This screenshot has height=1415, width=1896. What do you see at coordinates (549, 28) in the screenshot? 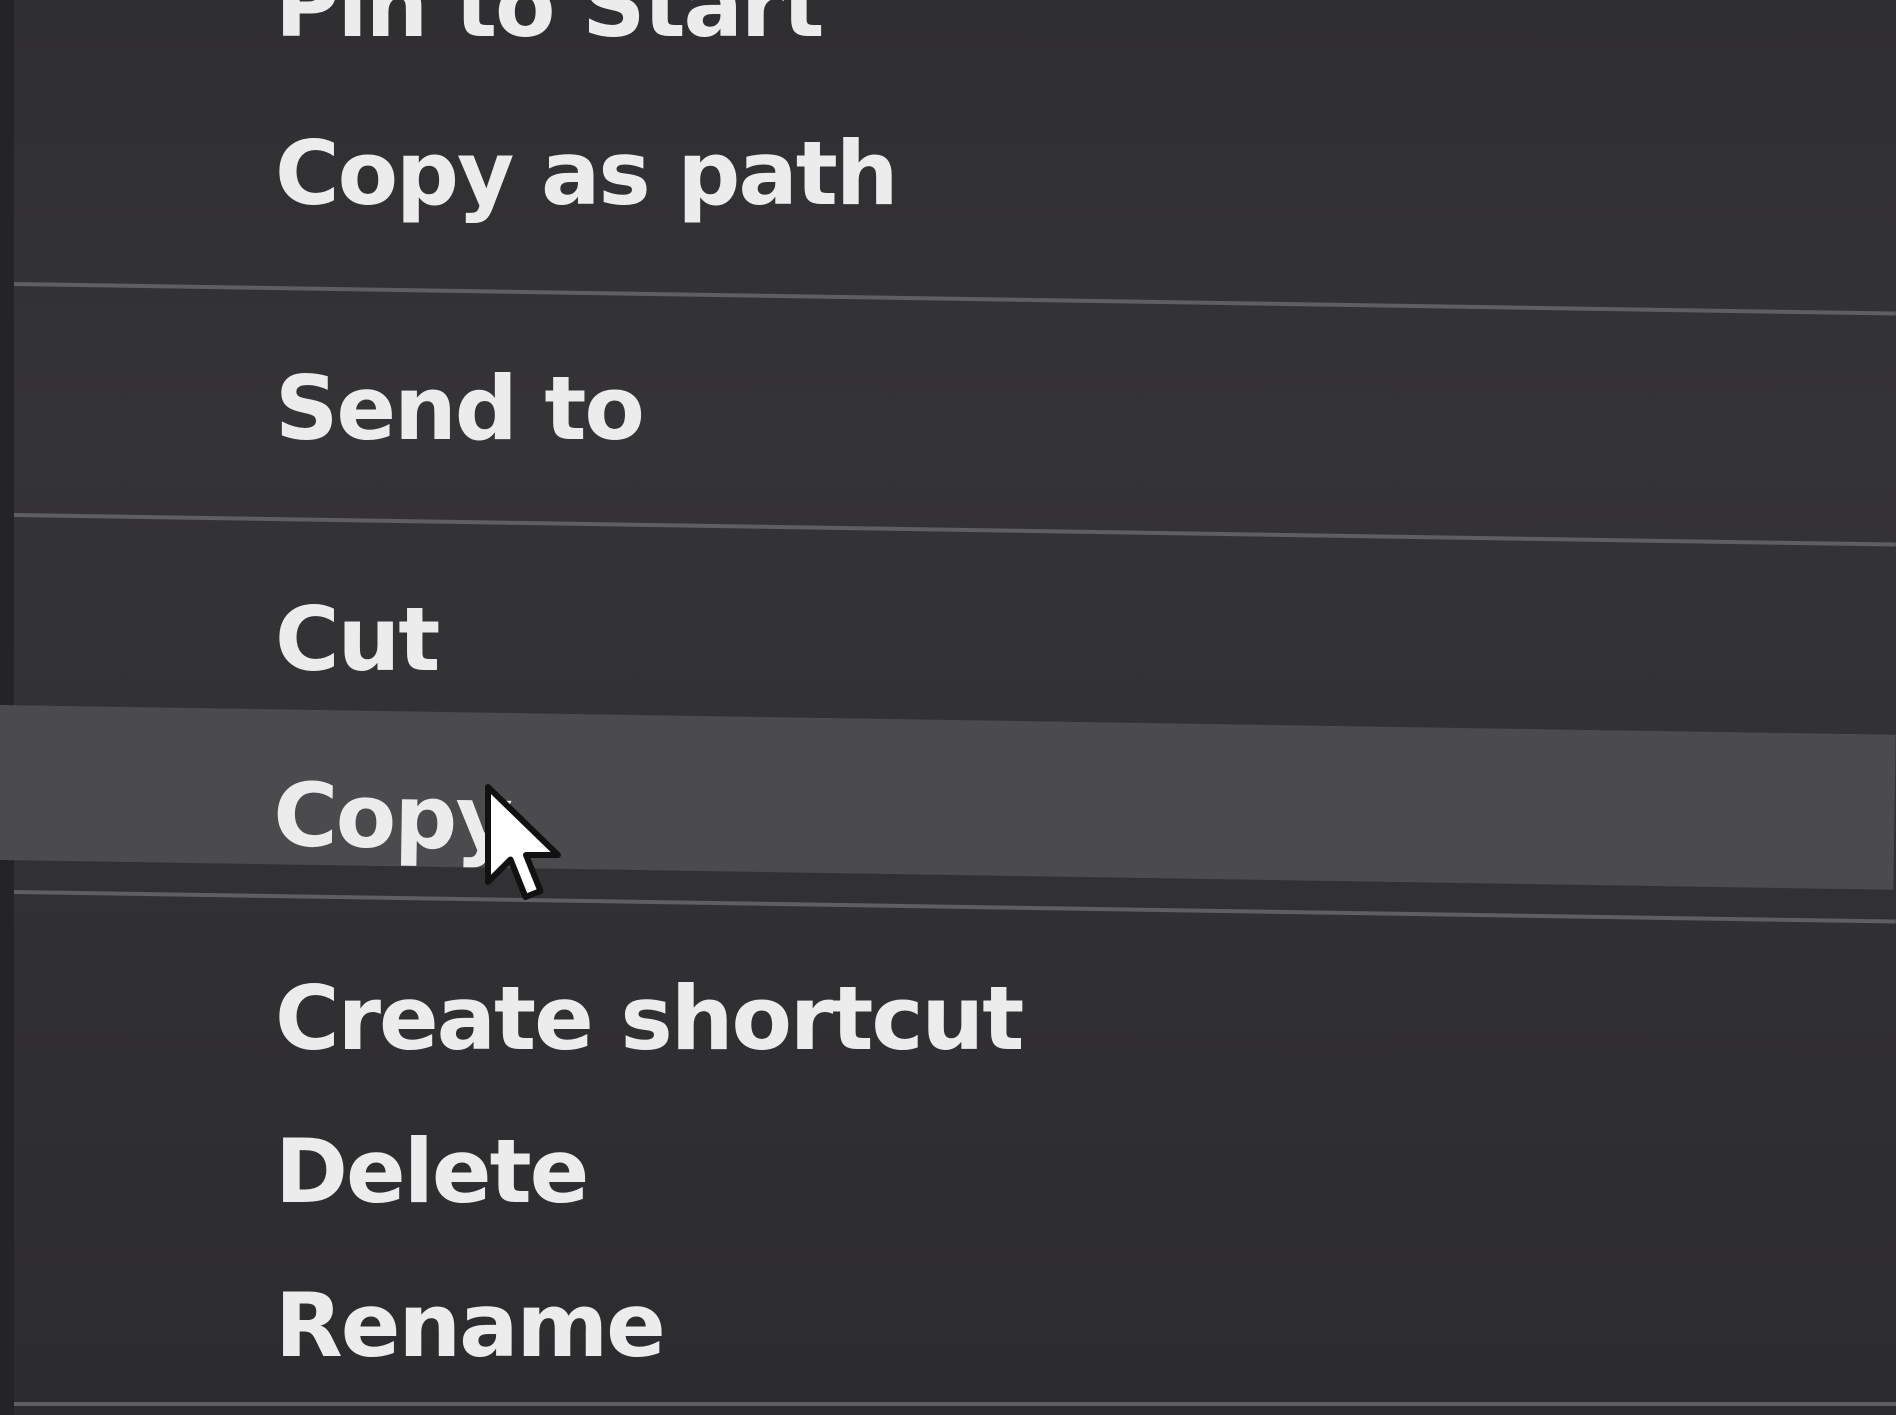
I see `menu-item-label: Pin to Start` at bounding box center [549, 28].